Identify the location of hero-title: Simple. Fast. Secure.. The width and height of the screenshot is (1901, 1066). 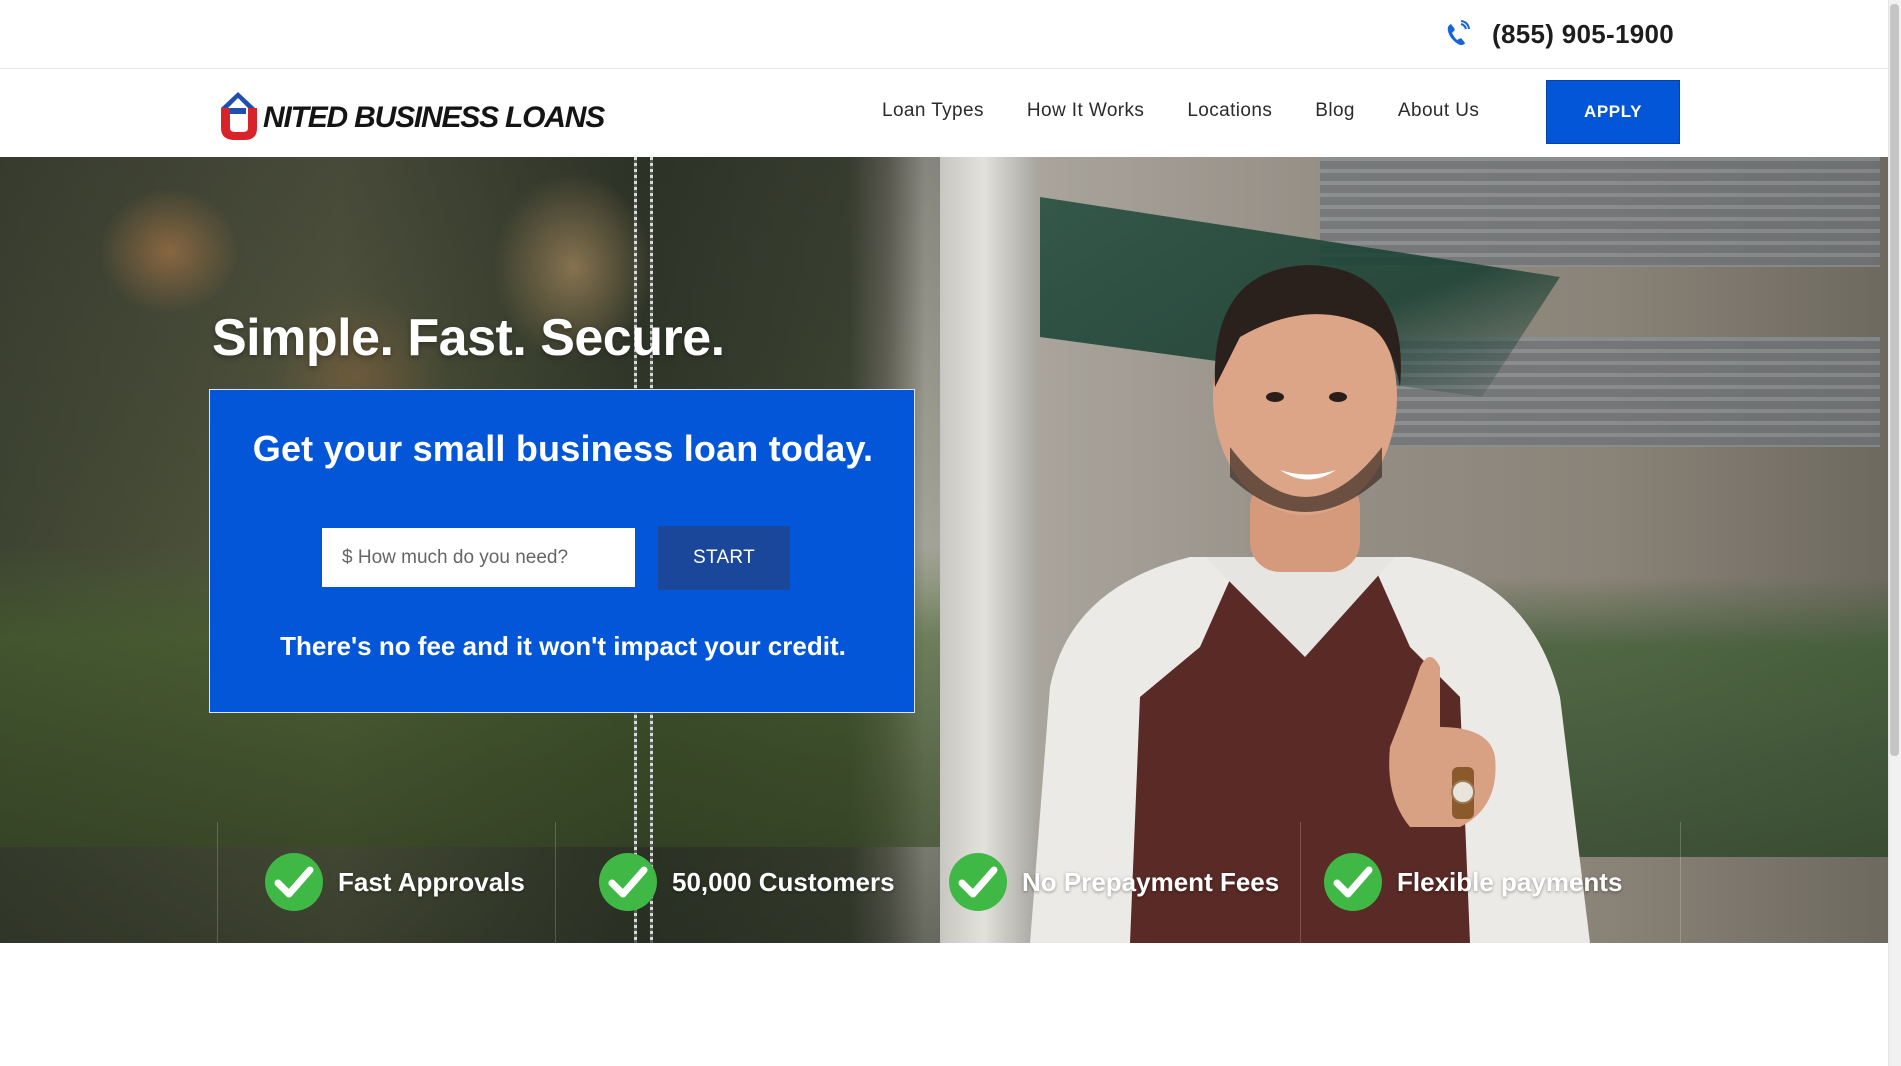
(468, 338).